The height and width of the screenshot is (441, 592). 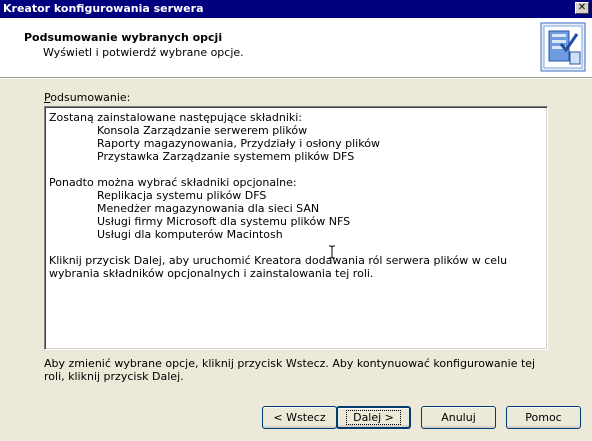 What do you see at coordinates (563, 47) in the screenshot?
I see `server-wizard-icon` at bounding box center [563, 47].